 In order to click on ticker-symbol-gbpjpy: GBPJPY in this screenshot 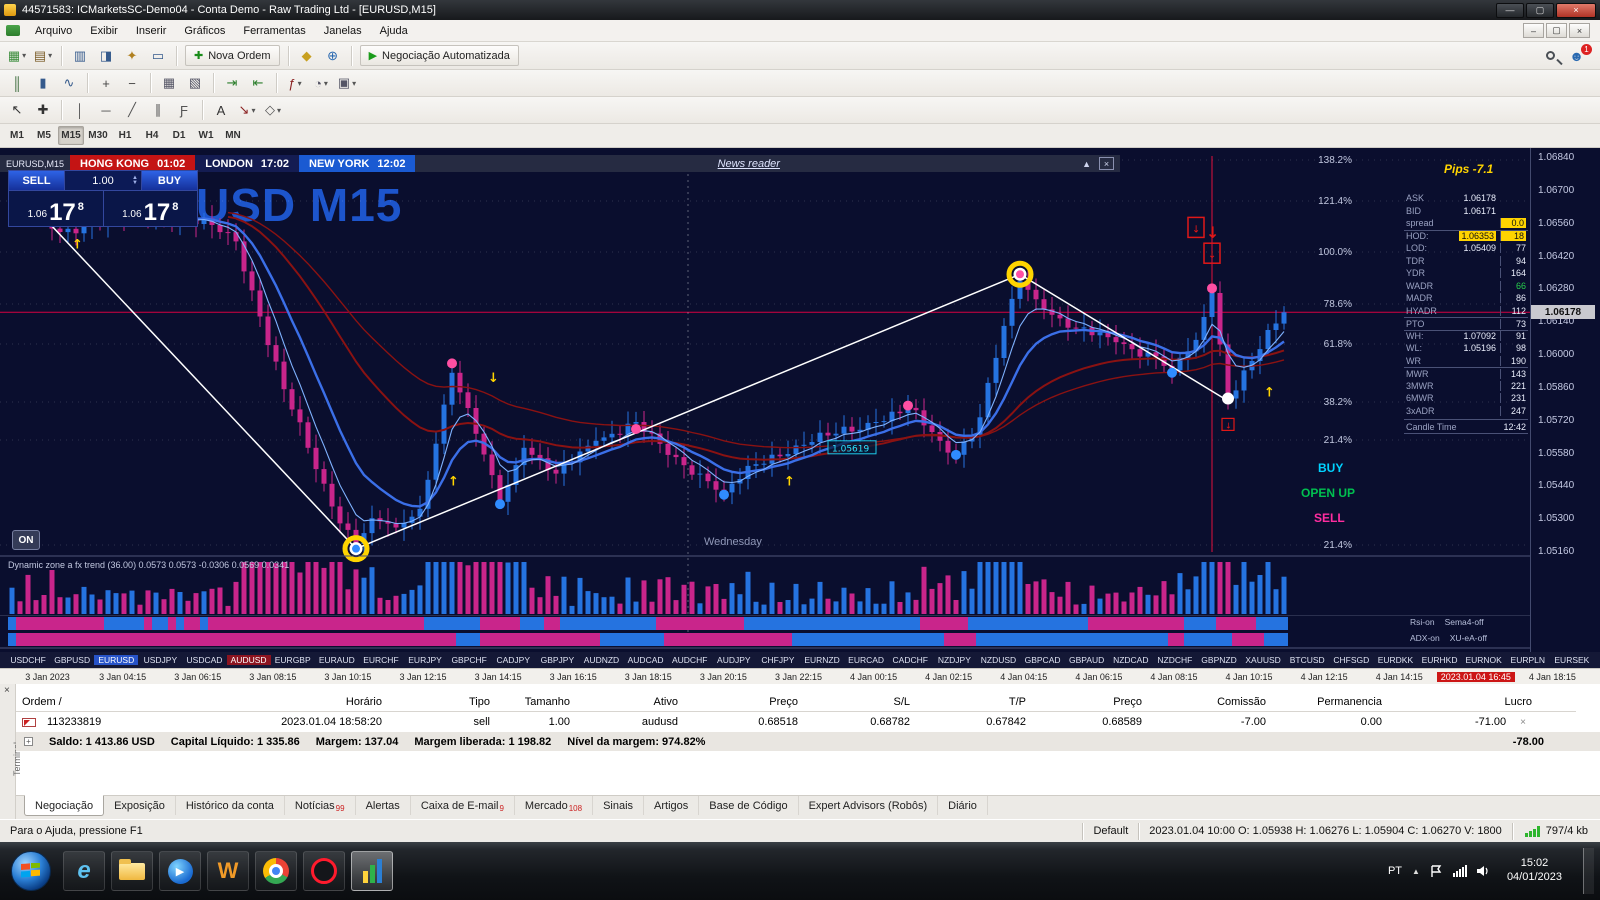, I will do `click(557, 660)`.